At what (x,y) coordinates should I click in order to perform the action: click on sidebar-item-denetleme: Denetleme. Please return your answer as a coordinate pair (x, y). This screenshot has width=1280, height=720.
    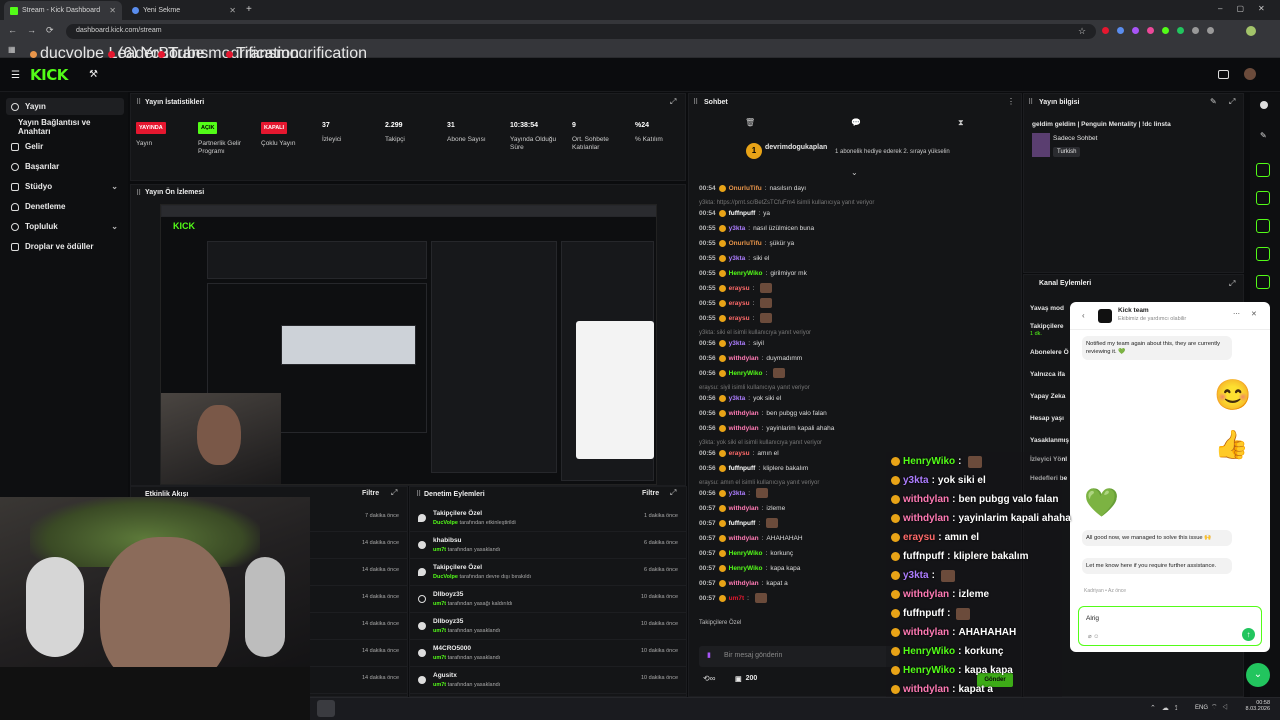
    Looking at the image, I should click on (65, 206).